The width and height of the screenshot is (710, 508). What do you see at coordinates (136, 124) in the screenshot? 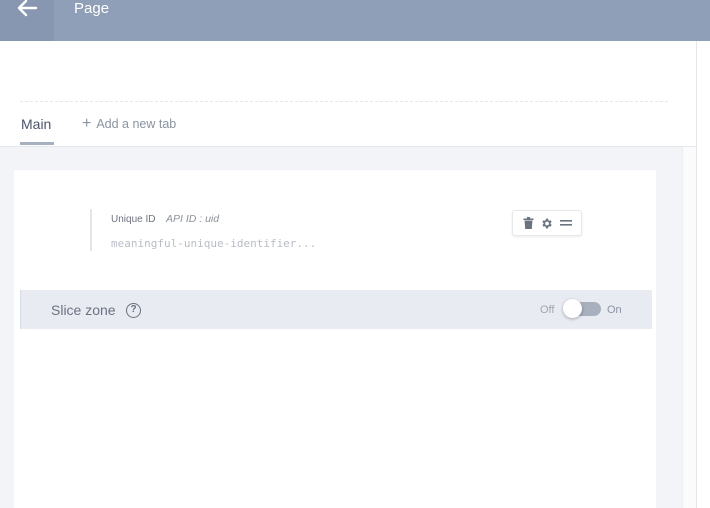
I see `add-tab-label: Add a new tab` at bounding box center [136, 124].